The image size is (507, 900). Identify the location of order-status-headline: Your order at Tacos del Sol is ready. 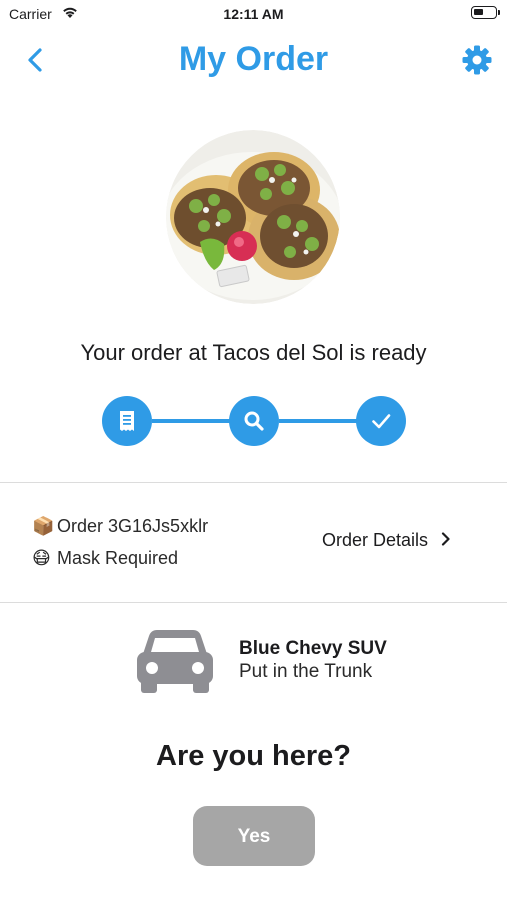
(253, 352).